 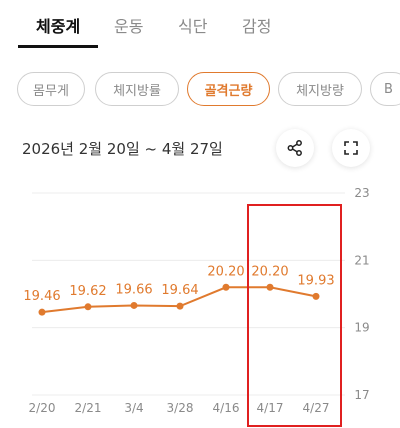 I want to click on x-tick-label: 3/28, so click(x=180, y=408).